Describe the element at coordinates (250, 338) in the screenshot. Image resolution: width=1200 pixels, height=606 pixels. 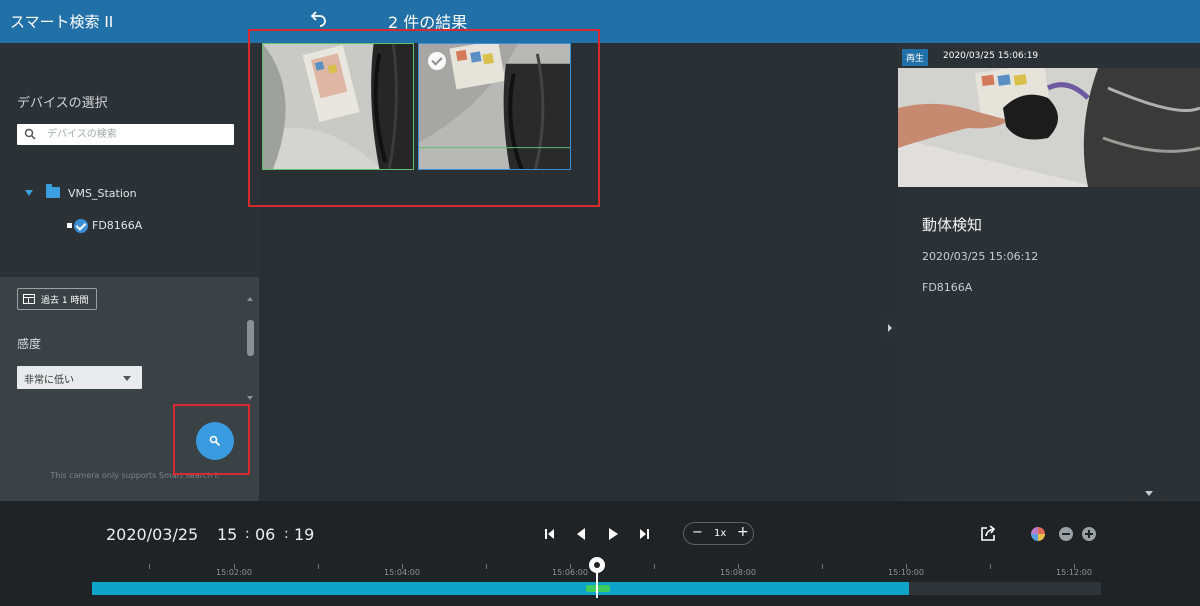
I see `settings-scrollbar-thumb` at that location.